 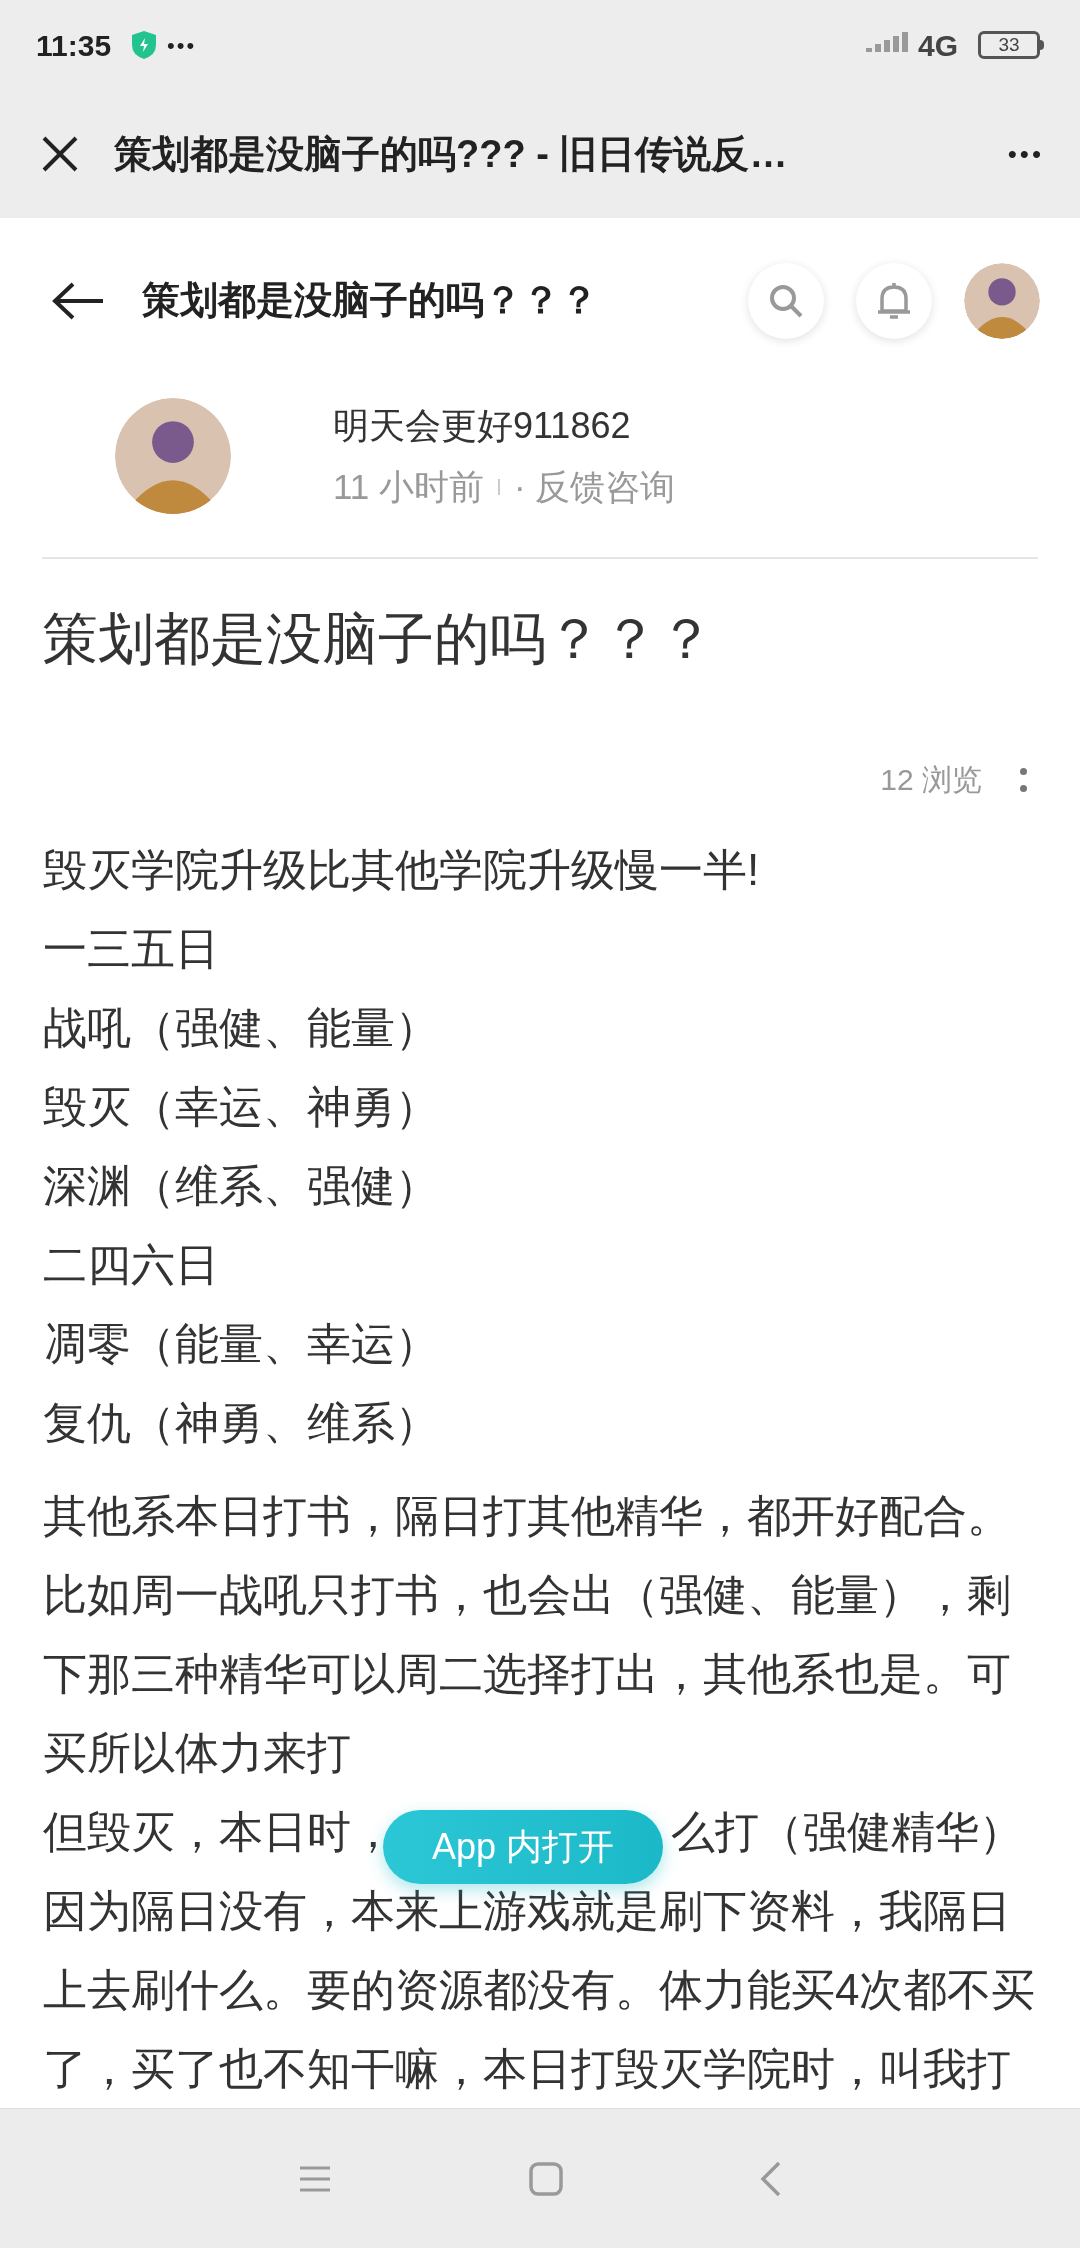 What do you see at coordinates (770, 2178) in the screenshot?
I see `back-icon` at bounding box center [770, 2178].